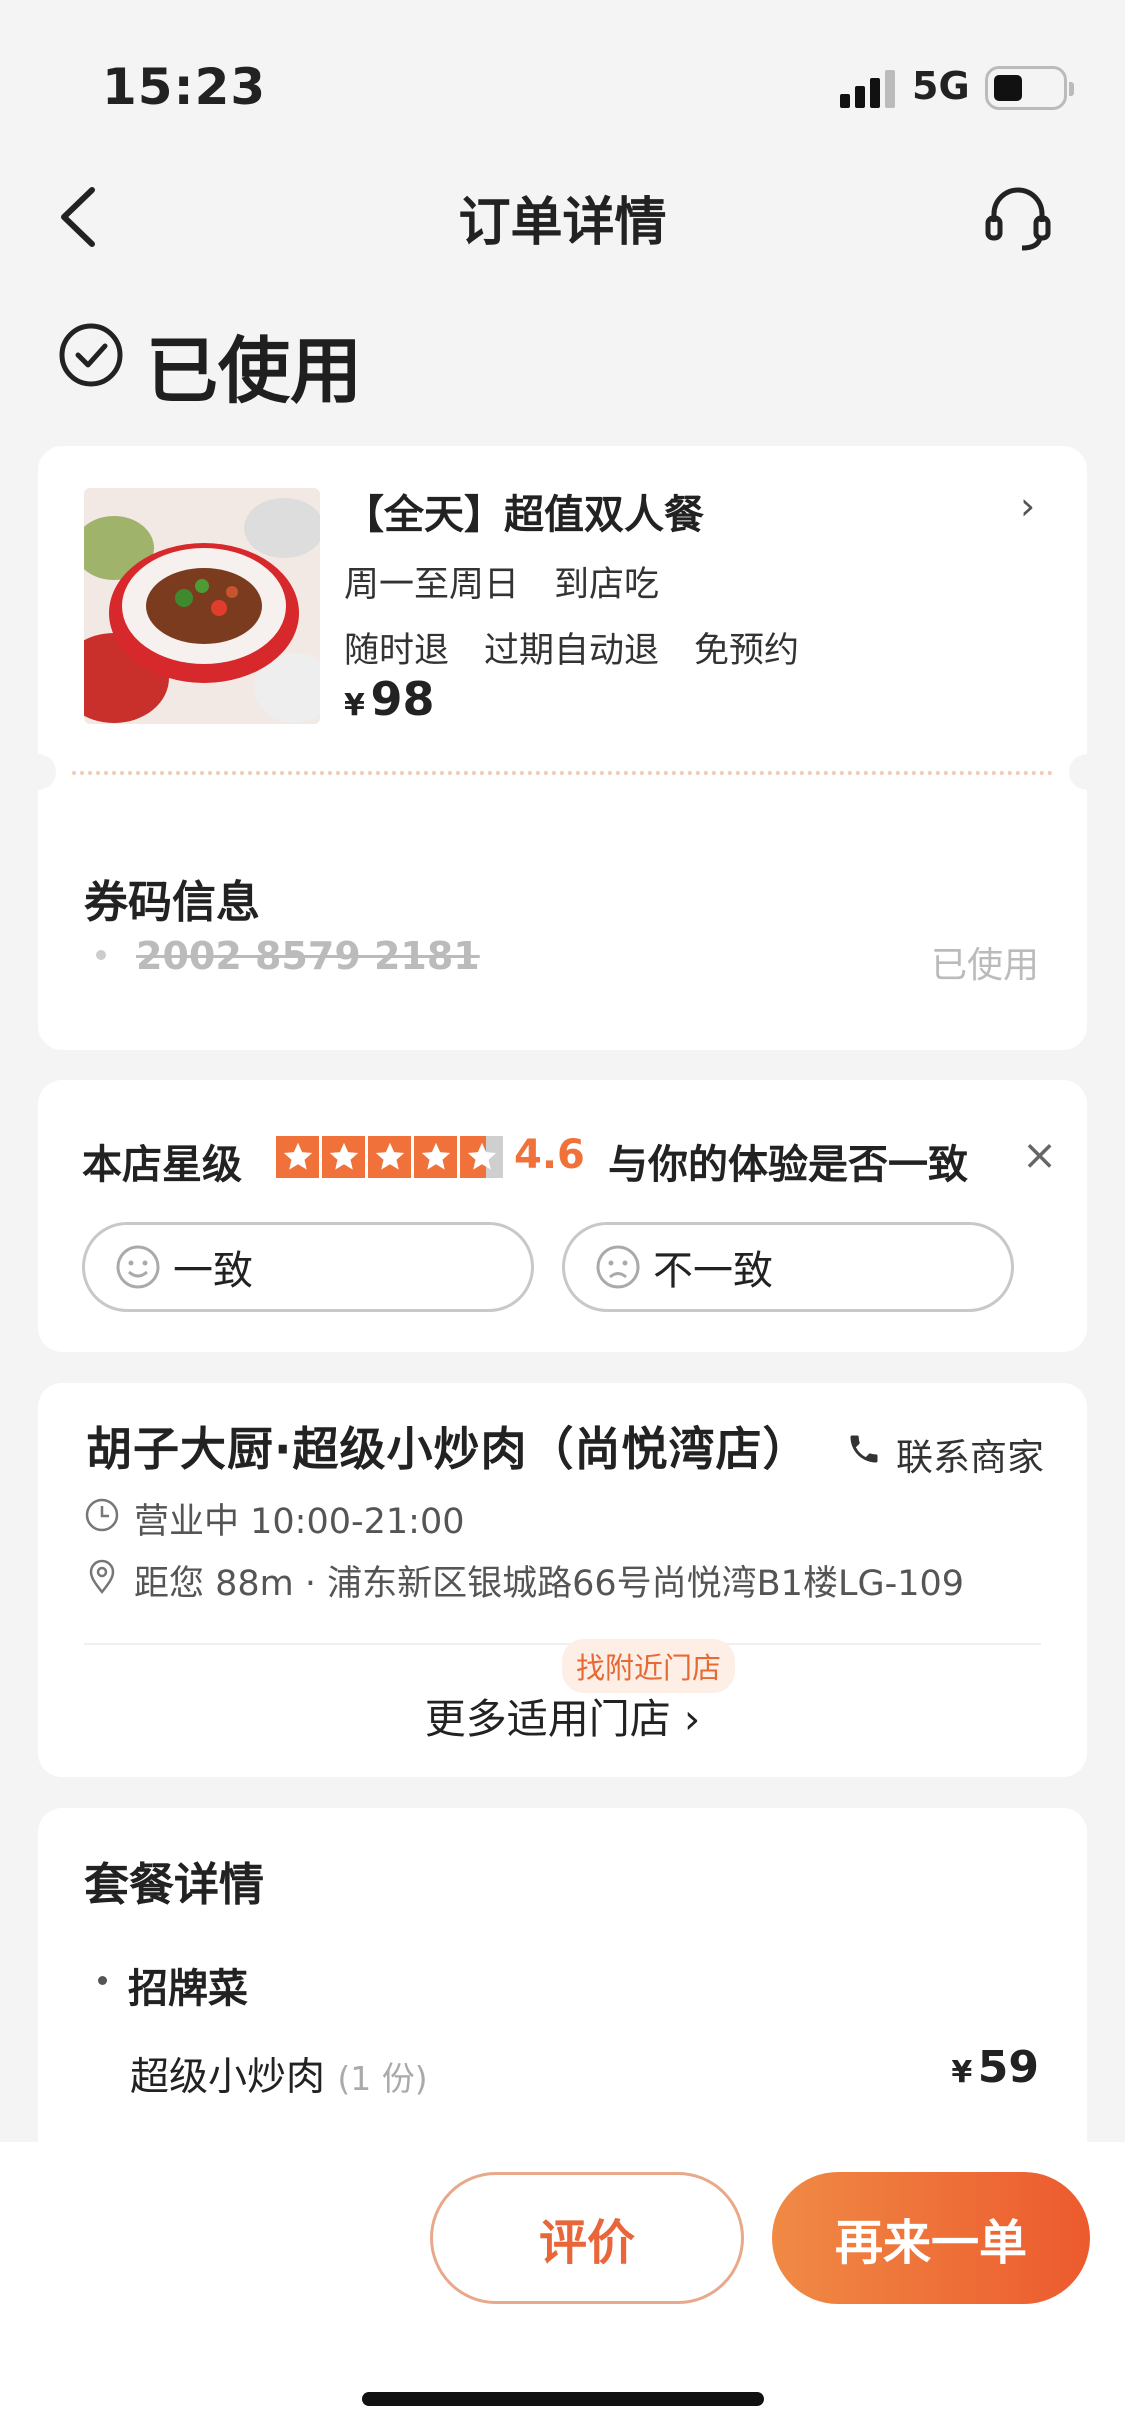 Image resolution: width=1125 pixels, height=2436 pixels. Describe the element at coordinates (138, 1267) in the screenshot. I see `smile-icon` at that location.